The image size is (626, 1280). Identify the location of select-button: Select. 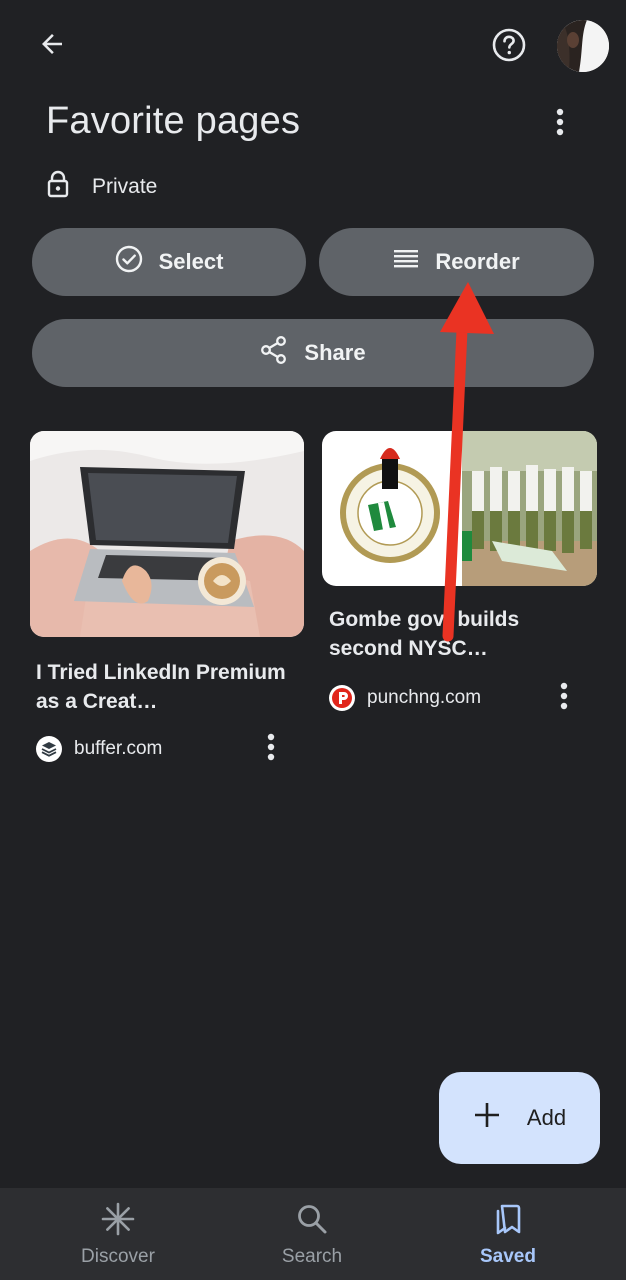
(169, 262).